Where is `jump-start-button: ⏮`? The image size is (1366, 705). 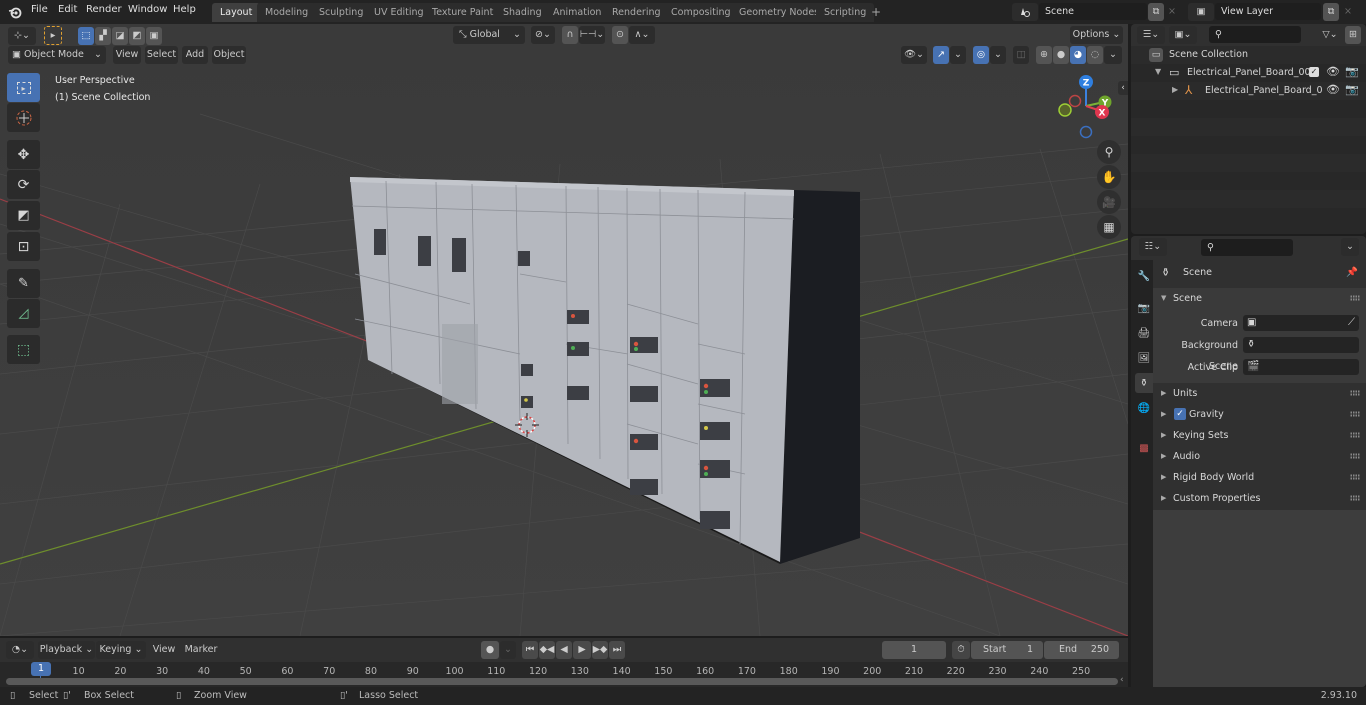 jump-start-button: ⏮ is located at coordinates (530, 650).